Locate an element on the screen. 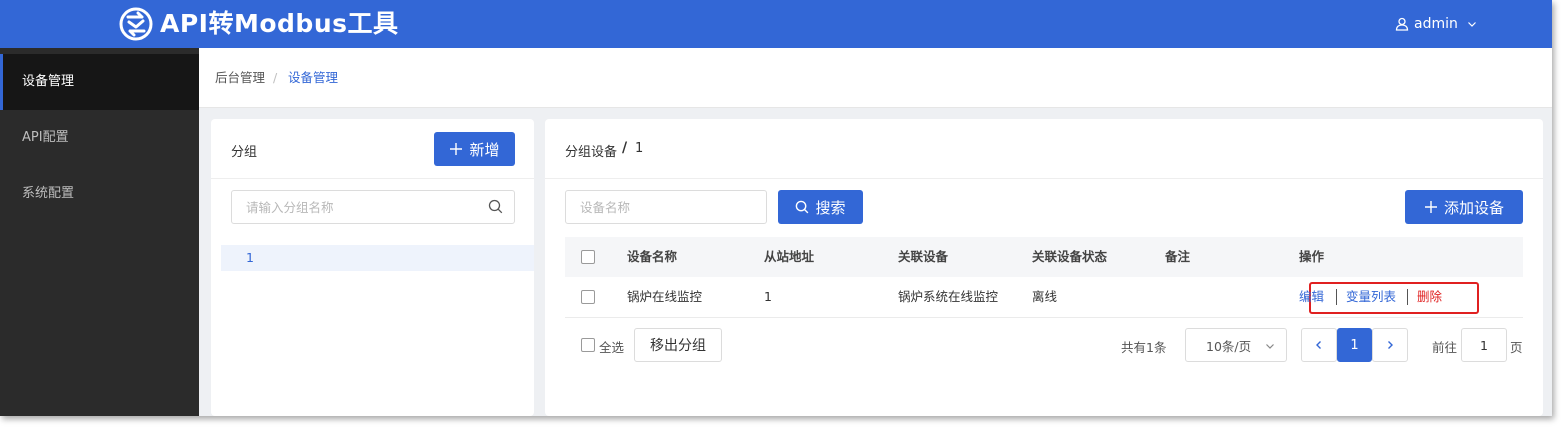 The width and height of the screenshot is (1561, 427). device-panel-header: 分组设备 / 1 is located at coordinates (1044, 149).